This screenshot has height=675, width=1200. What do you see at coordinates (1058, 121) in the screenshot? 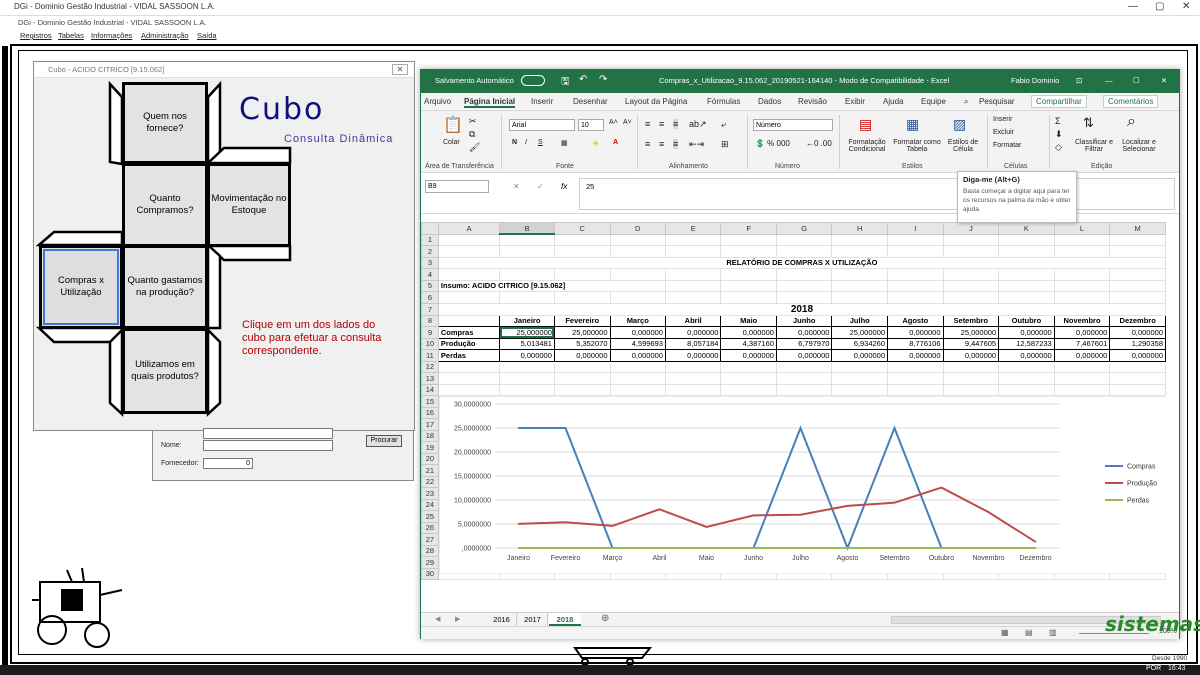
I see `autosum-icon: Σ` at bounding box center [1058, 121].